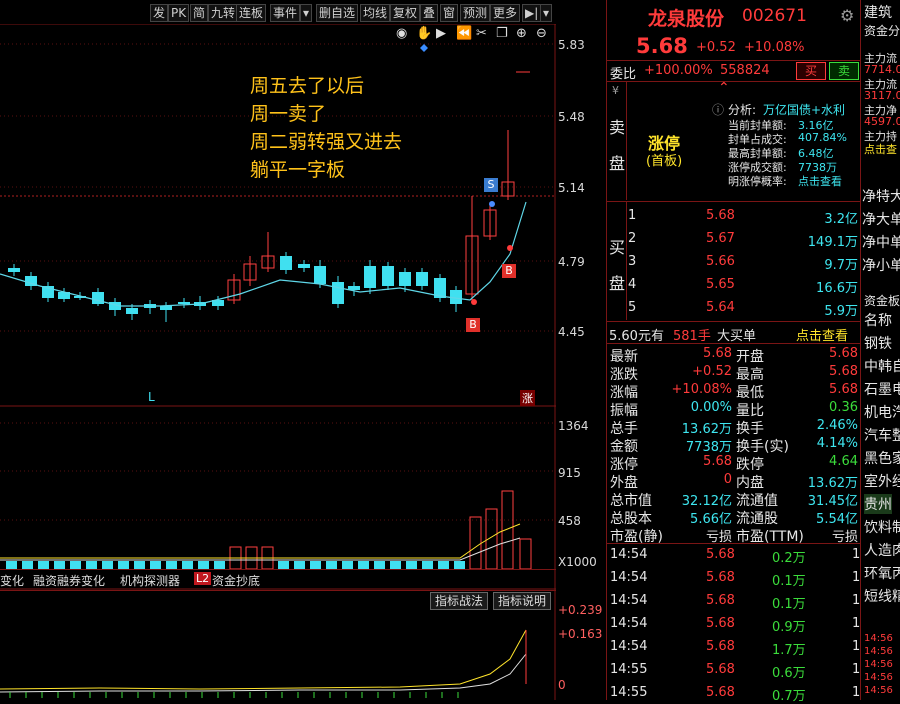  I want to click on toolbar-pk-button: PK, so click(179, 13).